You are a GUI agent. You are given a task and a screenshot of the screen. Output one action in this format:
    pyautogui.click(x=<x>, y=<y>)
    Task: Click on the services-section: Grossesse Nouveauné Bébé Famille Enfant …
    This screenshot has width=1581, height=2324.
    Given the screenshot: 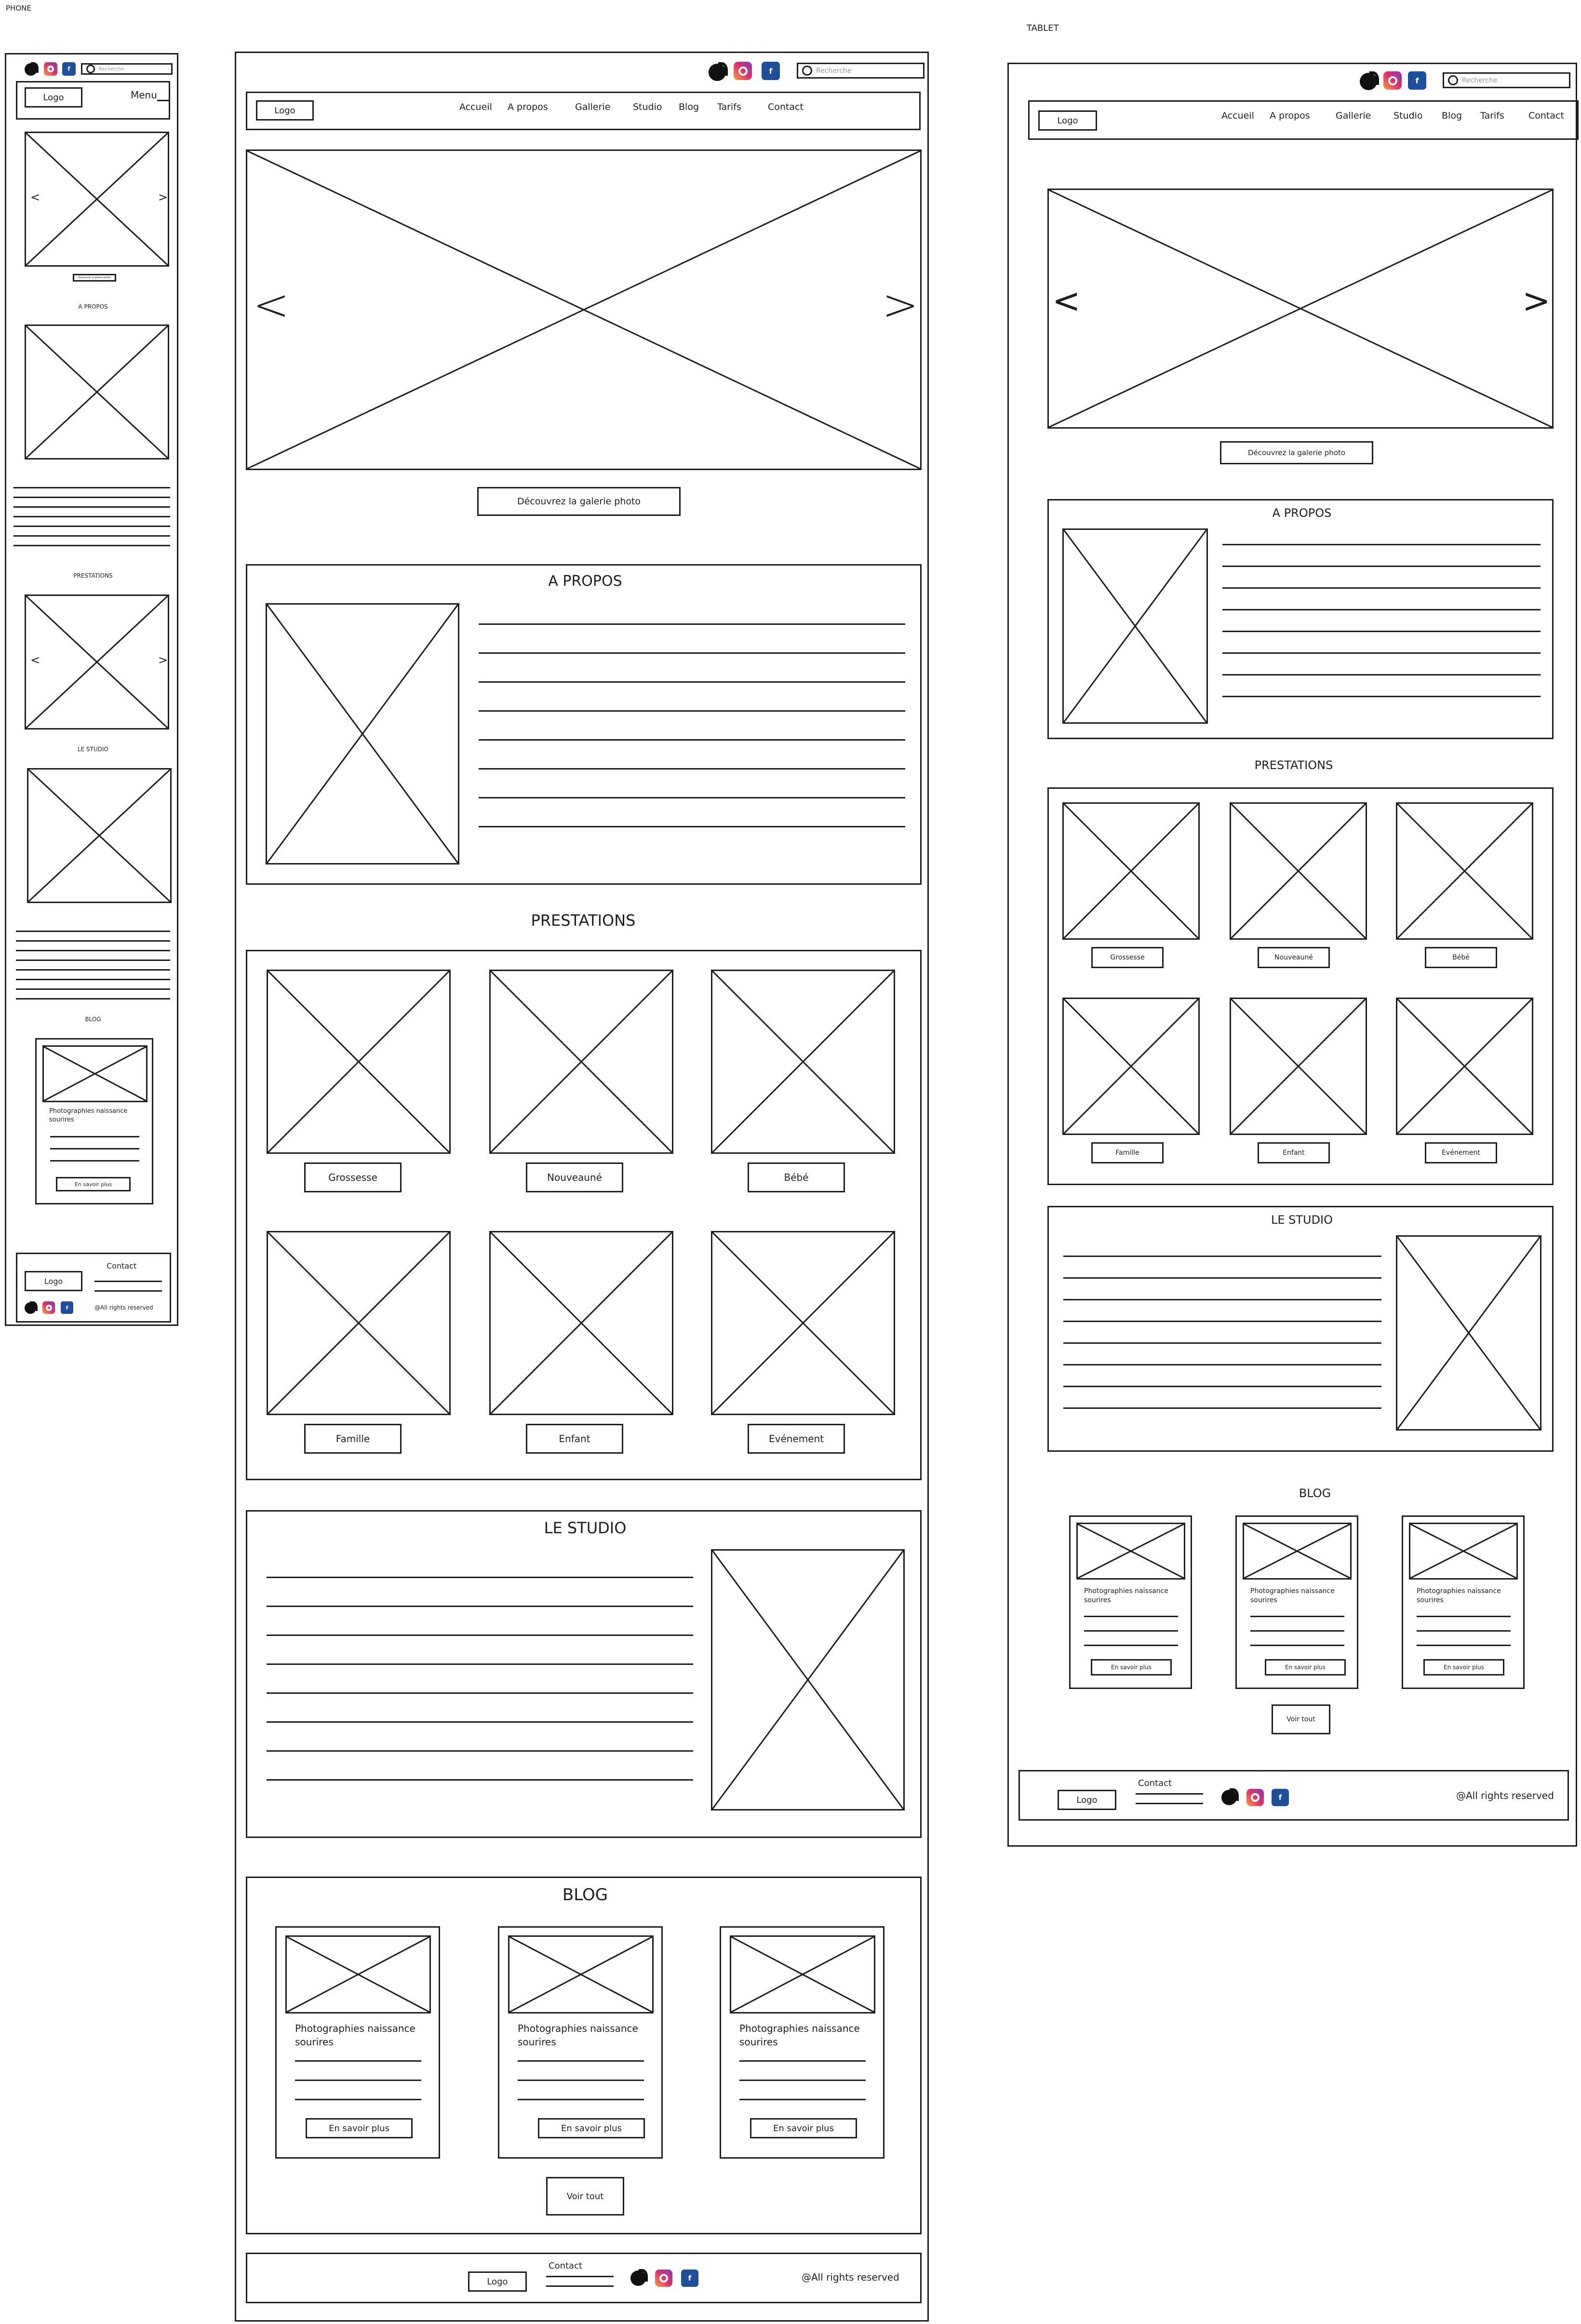 What is the action you would take?
    pyautogui.click(x=584, y=1215)
    